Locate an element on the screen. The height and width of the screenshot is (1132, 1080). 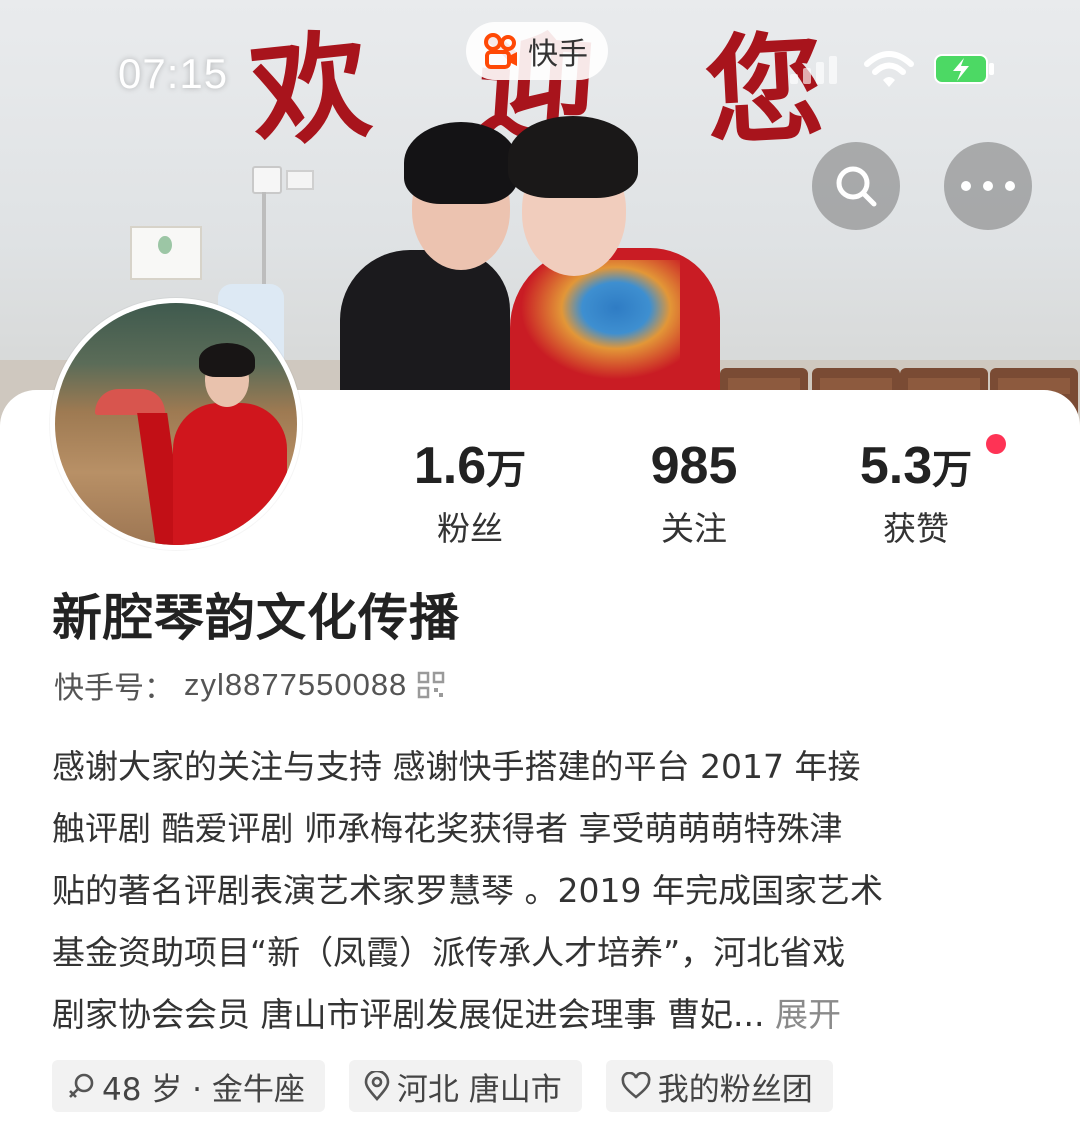
qr-code-icon is located at coordinates (431, 685).